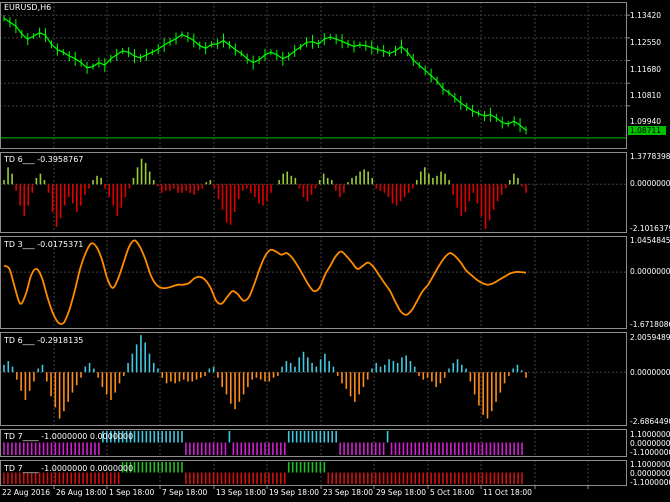 This screenshot has height=502, width=670. What do you see at coordinates (650, 271) in the screenshot?
I see `td2-tick: 0.0000000` at bounding box center [650, 271].